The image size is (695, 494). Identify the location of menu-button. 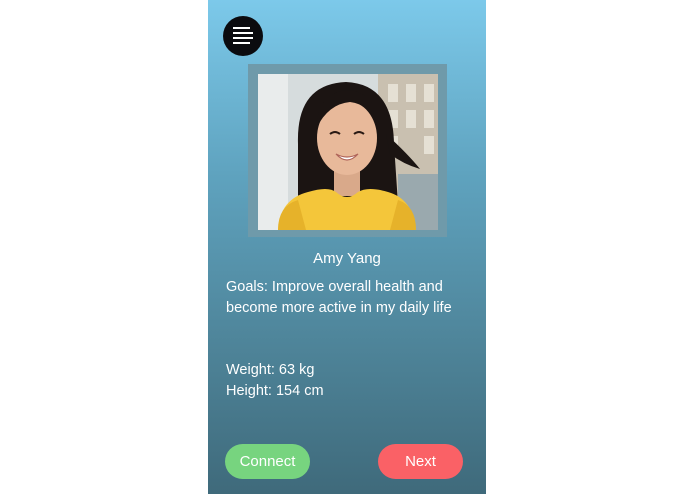
(243, 36).